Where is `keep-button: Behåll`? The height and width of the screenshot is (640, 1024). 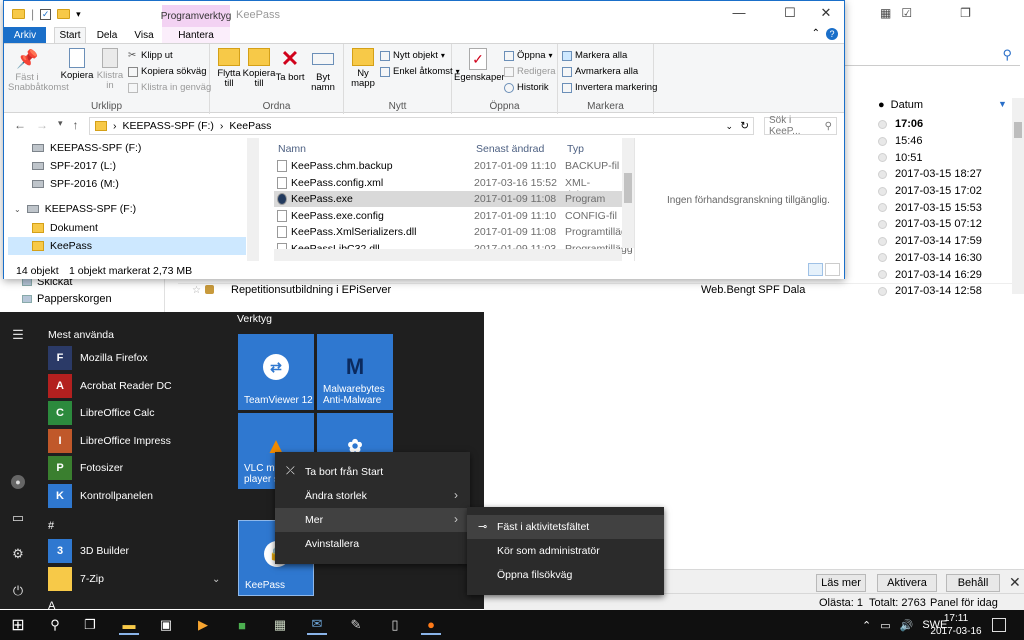 keep-button: Behåll is located at coordinates (973, 583).